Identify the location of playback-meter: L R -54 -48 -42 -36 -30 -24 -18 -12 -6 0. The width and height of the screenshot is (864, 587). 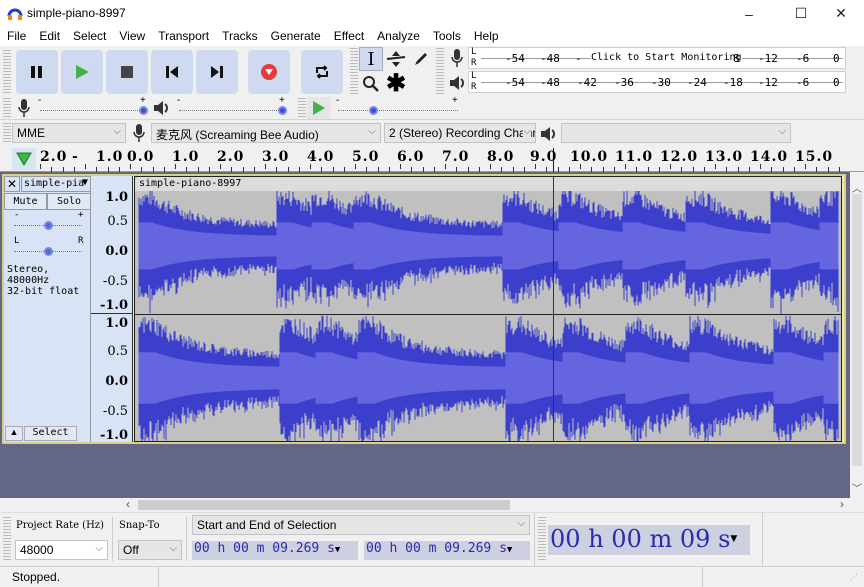
(657, 82).